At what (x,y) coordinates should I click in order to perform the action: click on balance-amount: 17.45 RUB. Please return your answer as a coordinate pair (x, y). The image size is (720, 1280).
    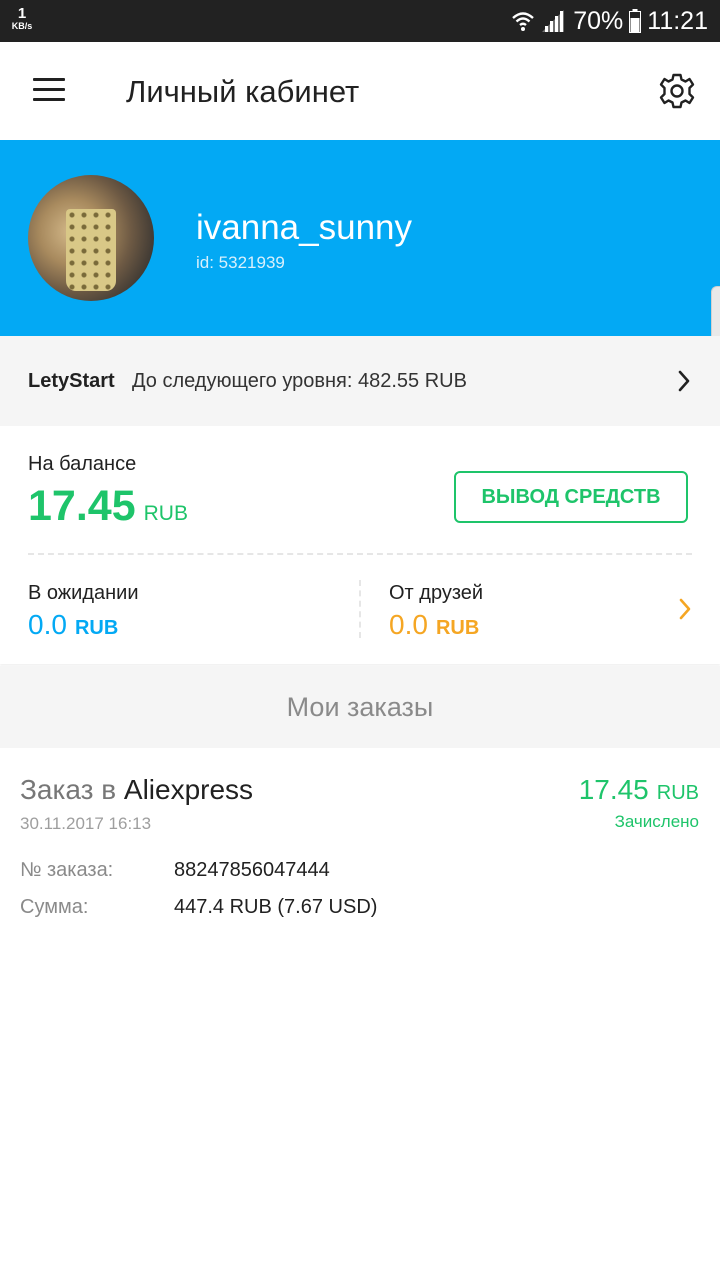
    Looking at the image, I should click on (108, 506).